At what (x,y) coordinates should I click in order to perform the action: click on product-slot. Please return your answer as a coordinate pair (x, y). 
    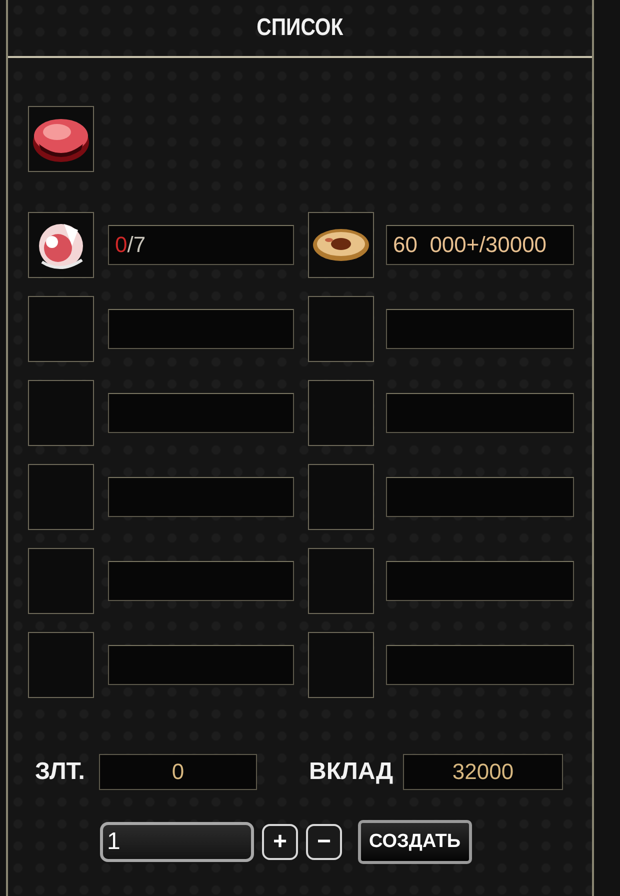
    Looking at the image, I should click on (61, 139).